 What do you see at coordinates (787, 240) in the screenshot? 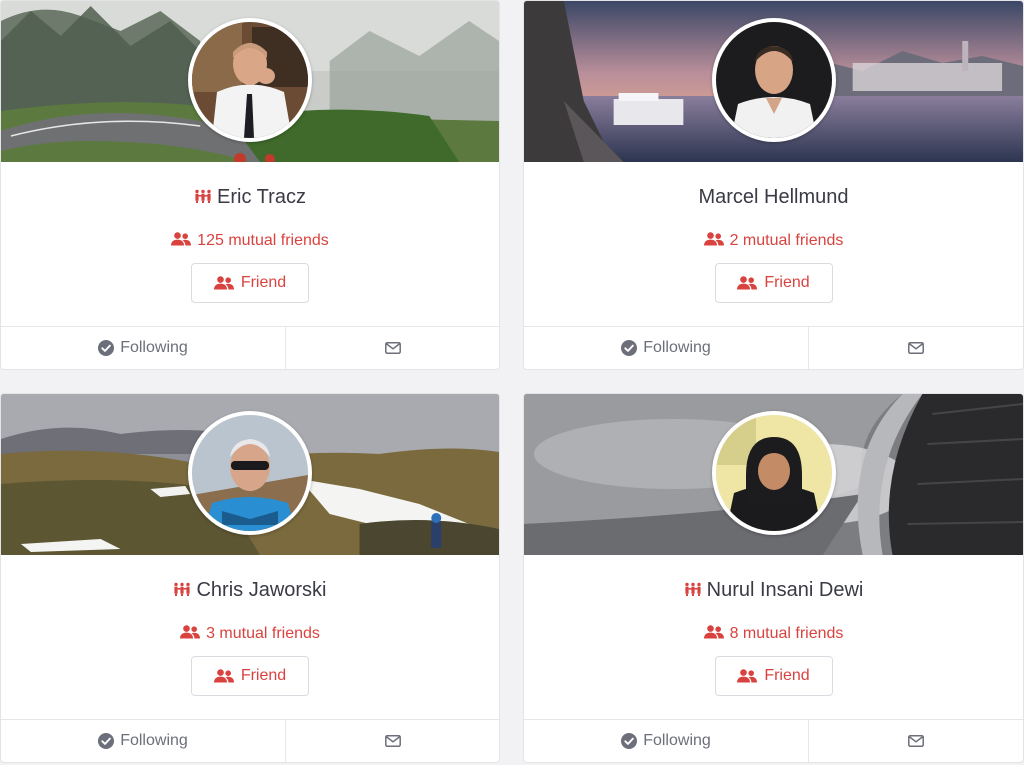
I see `mutual-friends-label: 2 mutual friends` at bounding box center [787, 240].